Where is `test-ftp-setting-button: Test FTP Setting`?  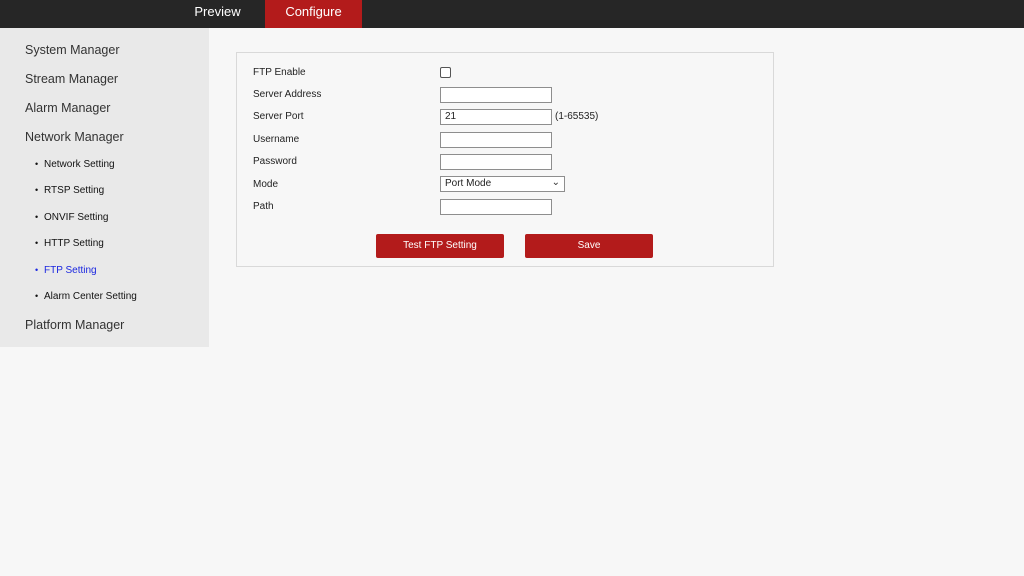 test-ftp-setting-button: Test FTP Setting is located at coordinates (440, 246).